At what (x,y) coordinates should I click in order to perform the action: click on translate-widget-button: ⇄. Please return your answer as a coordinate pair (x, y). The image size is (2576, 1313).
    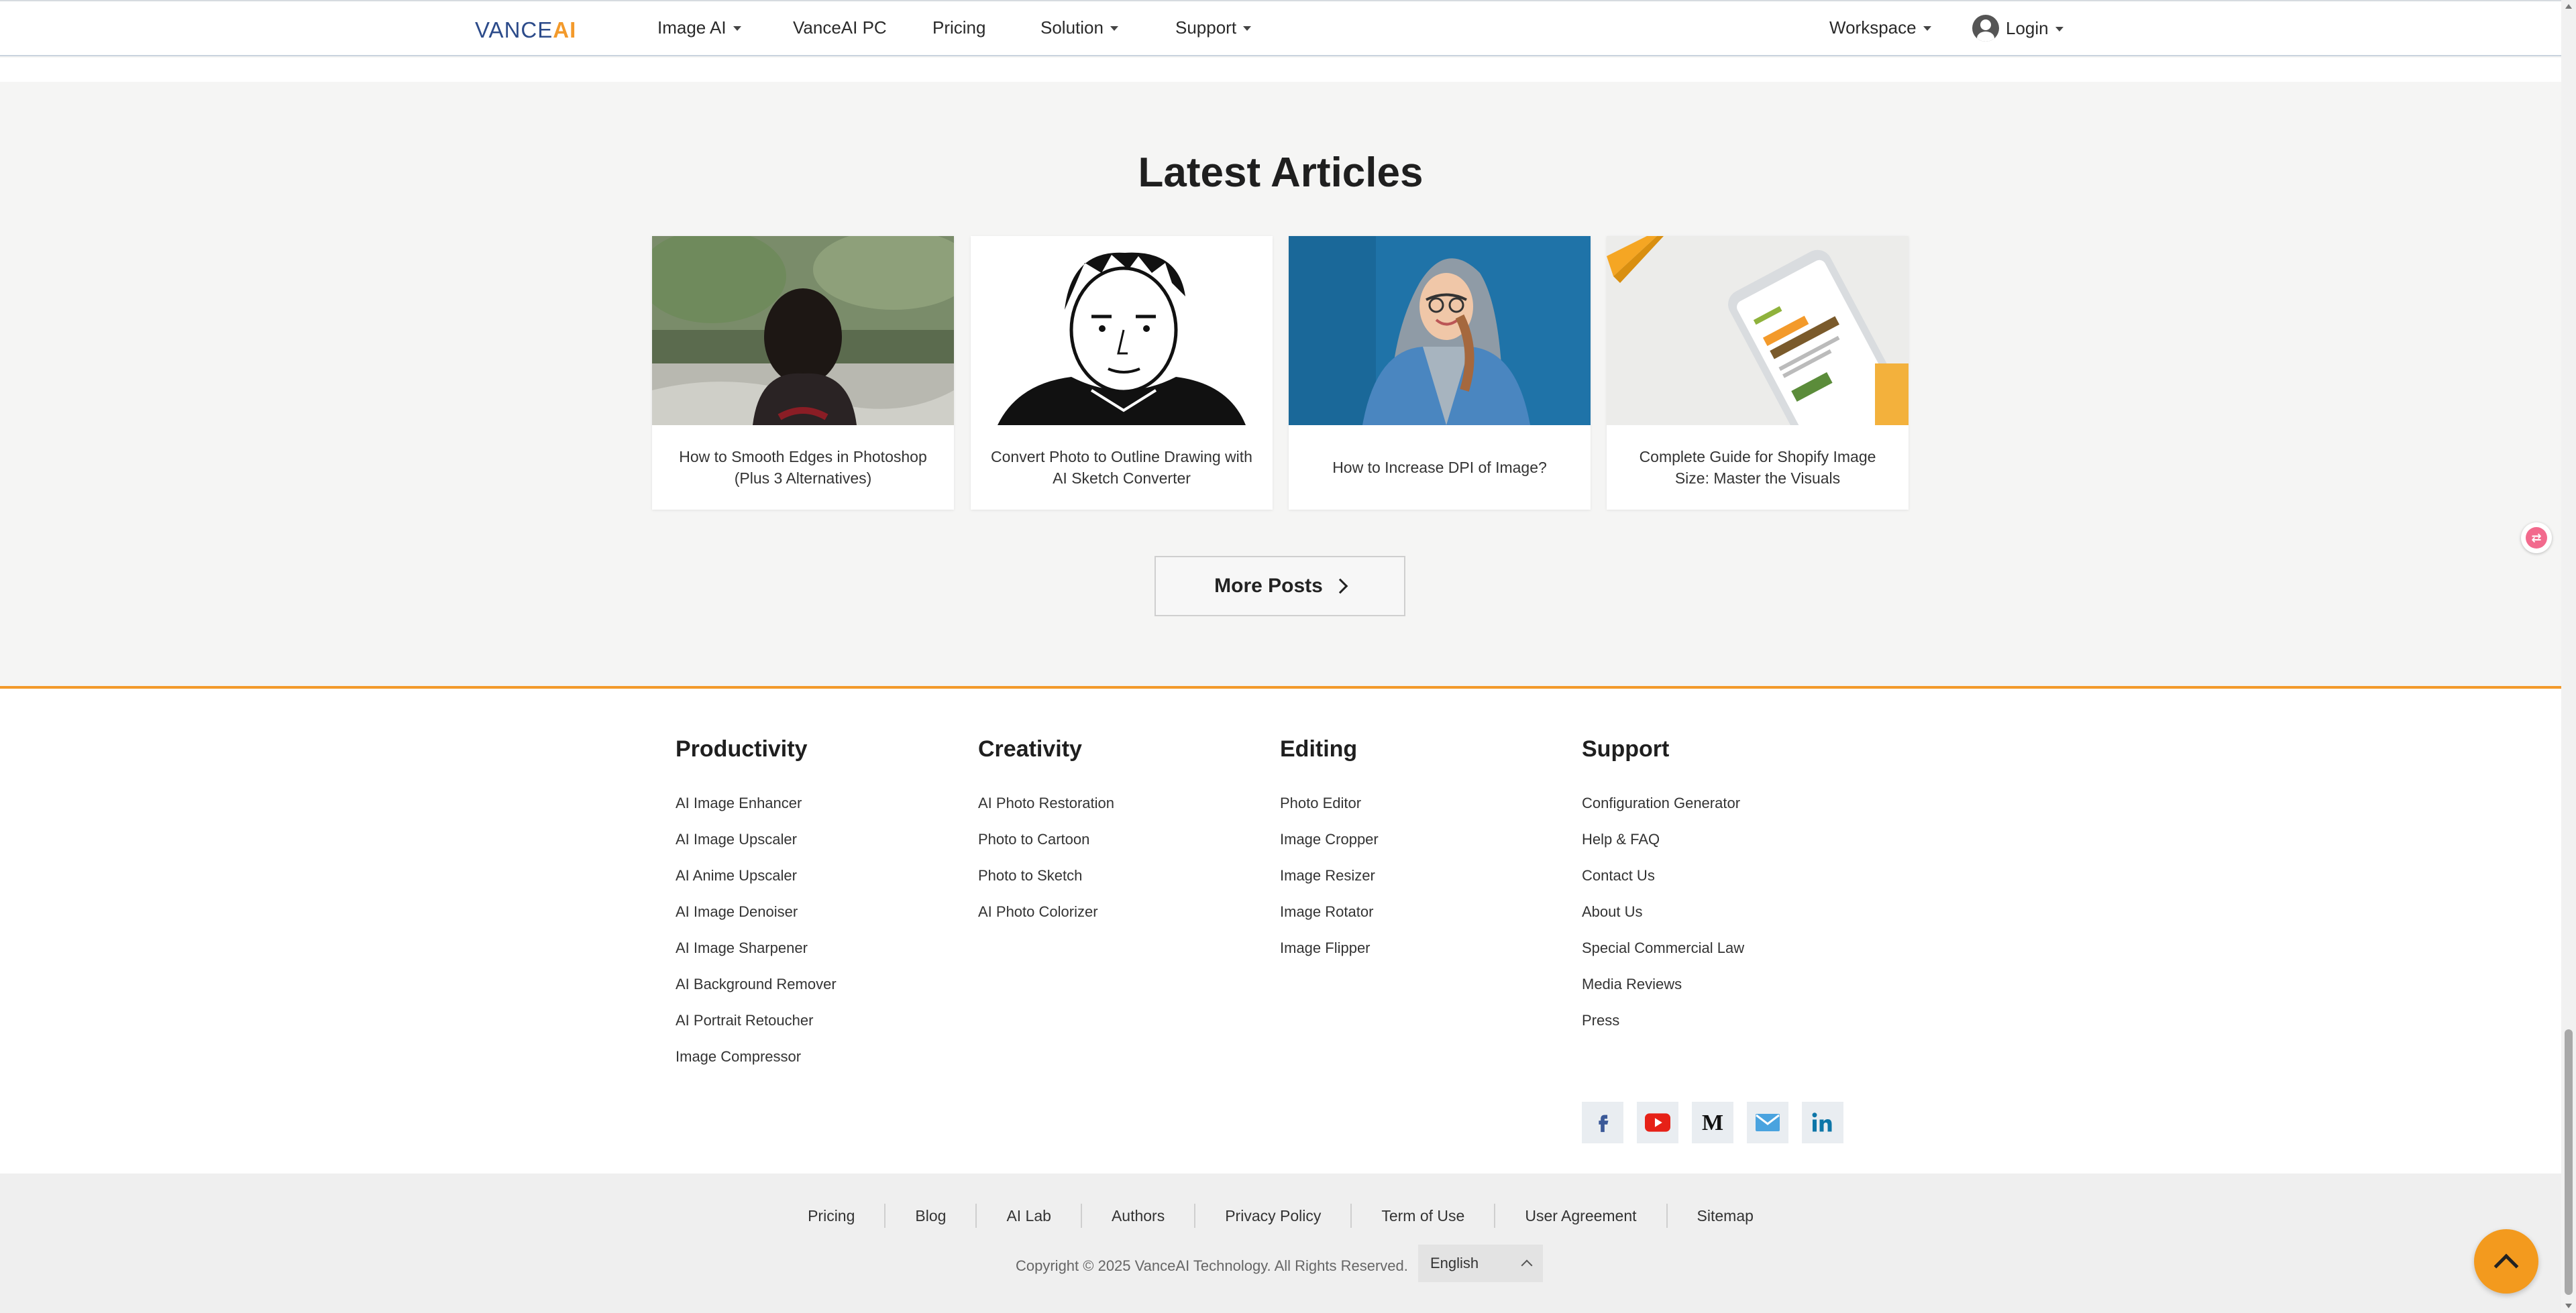
    Looking at the image, I should click on (2536, 537).